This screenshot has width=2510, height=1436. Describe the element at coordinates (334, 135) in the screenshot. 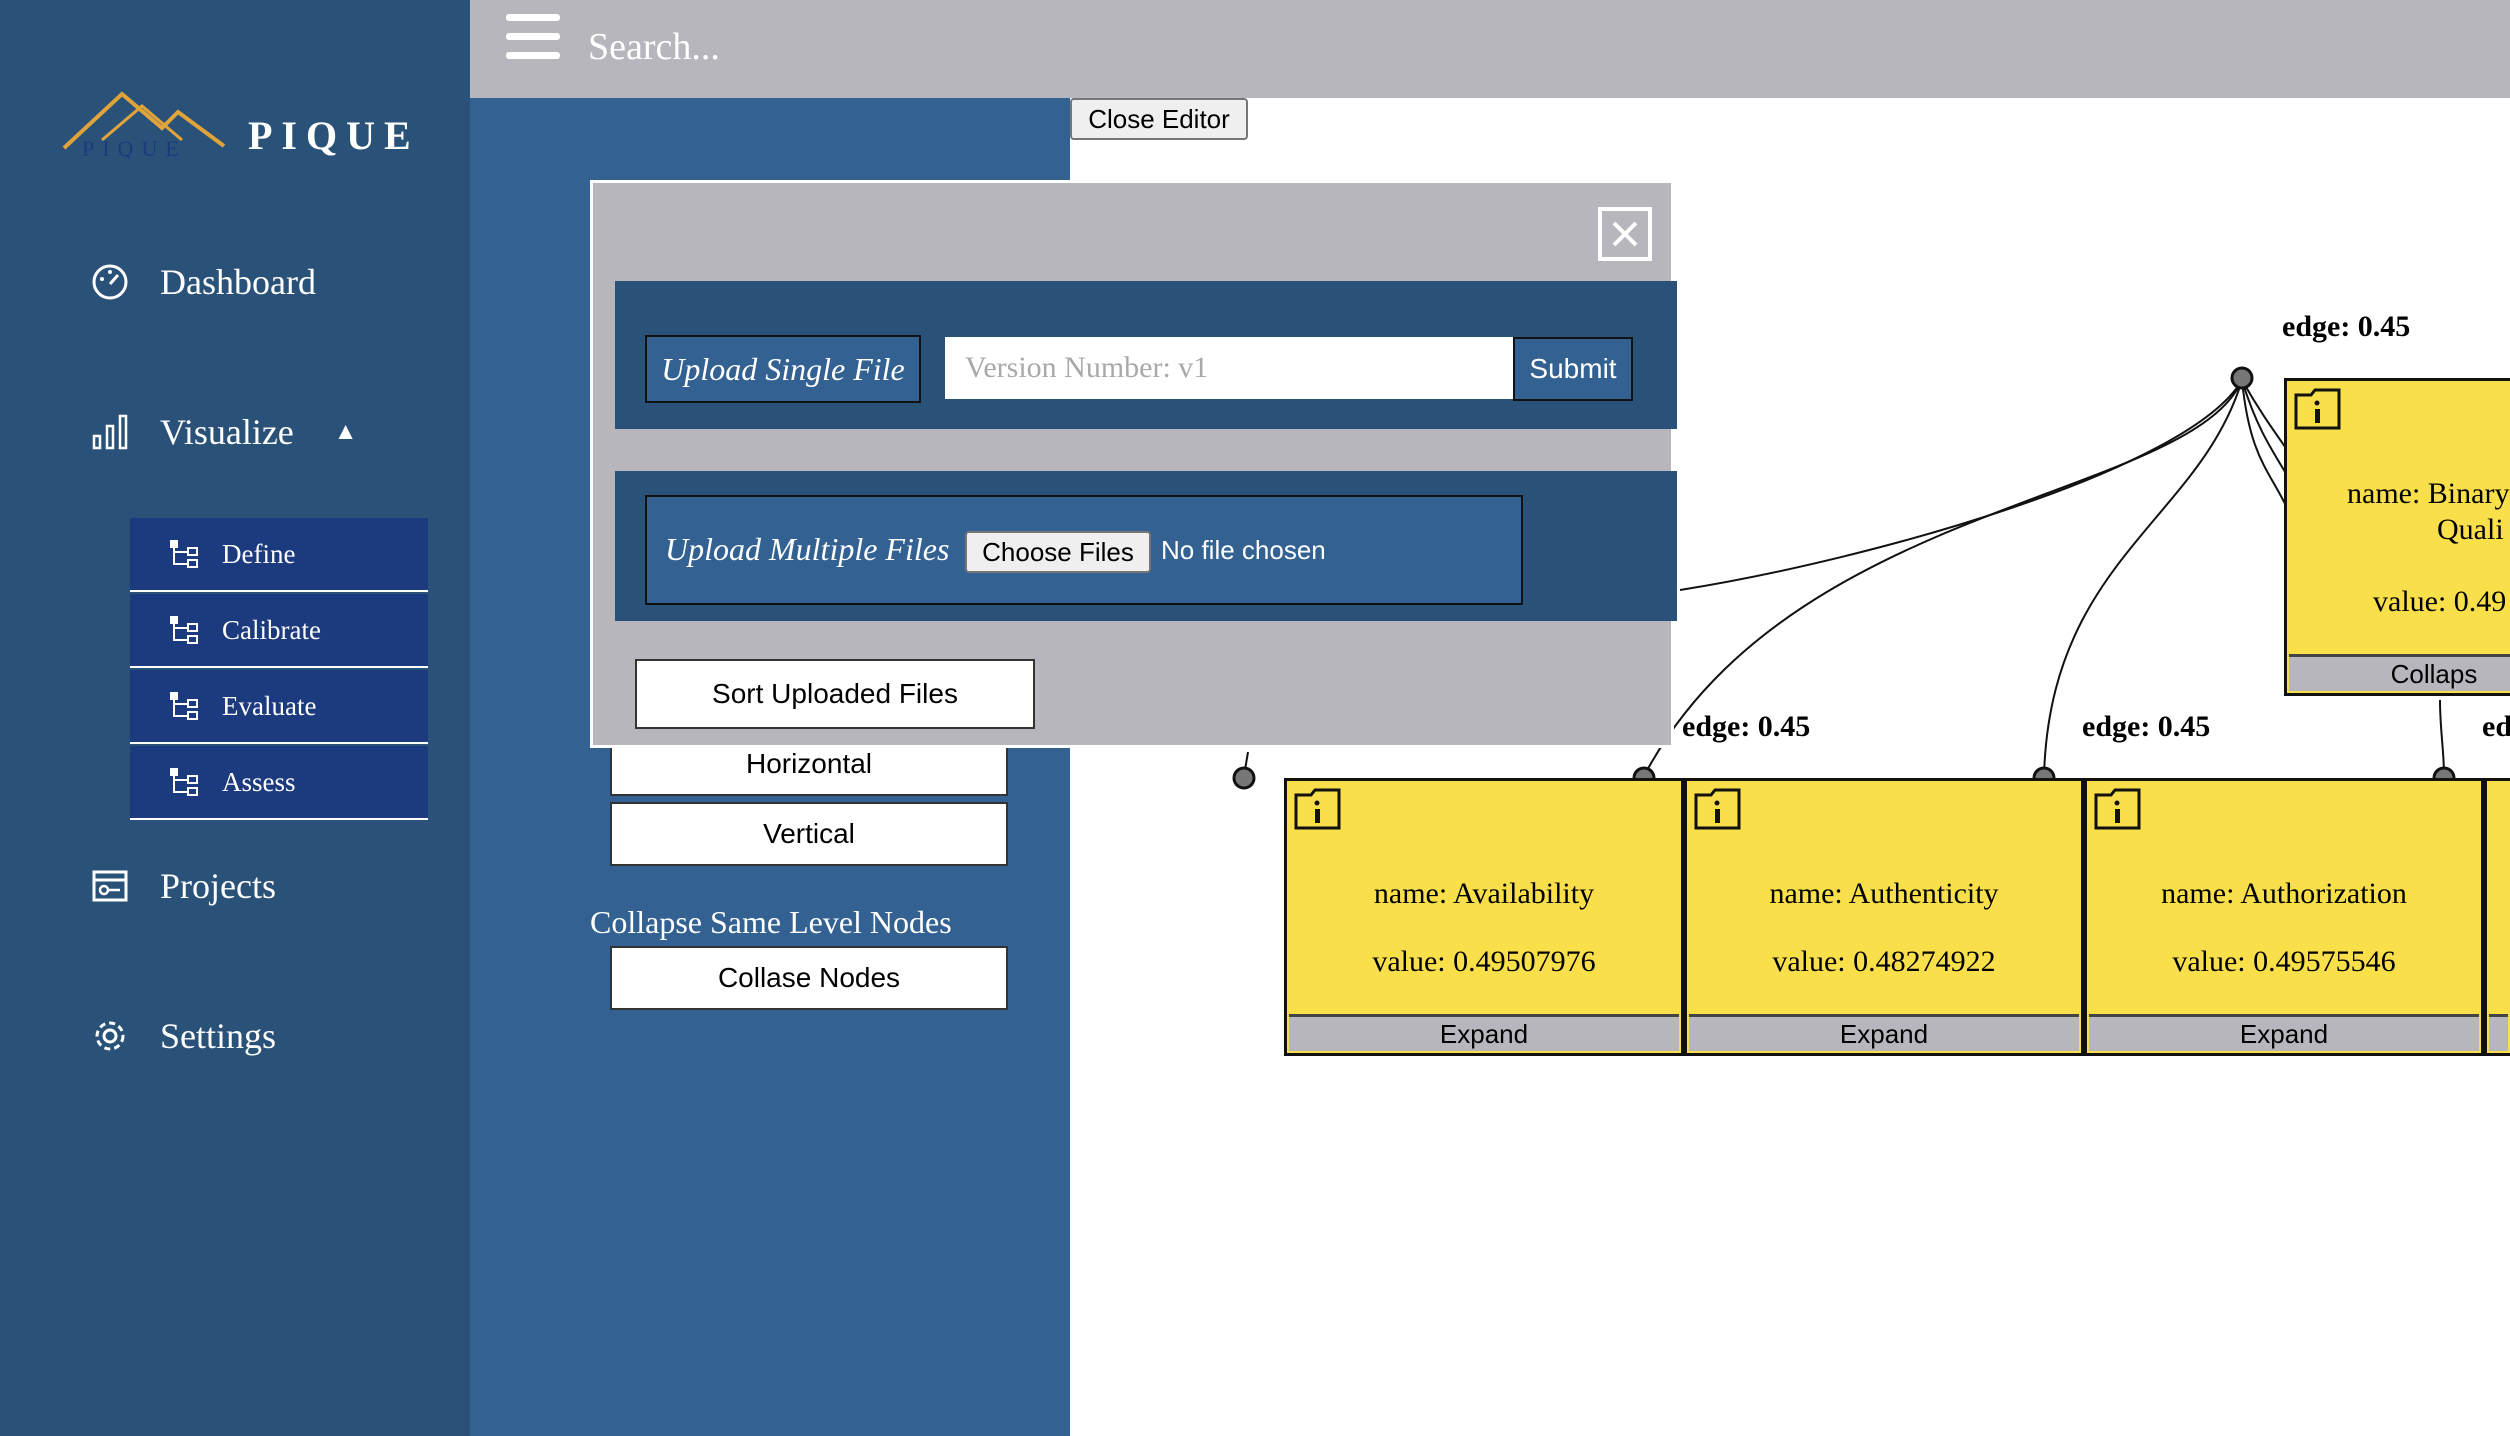

I see `brand-name: PIQUE` at that location.